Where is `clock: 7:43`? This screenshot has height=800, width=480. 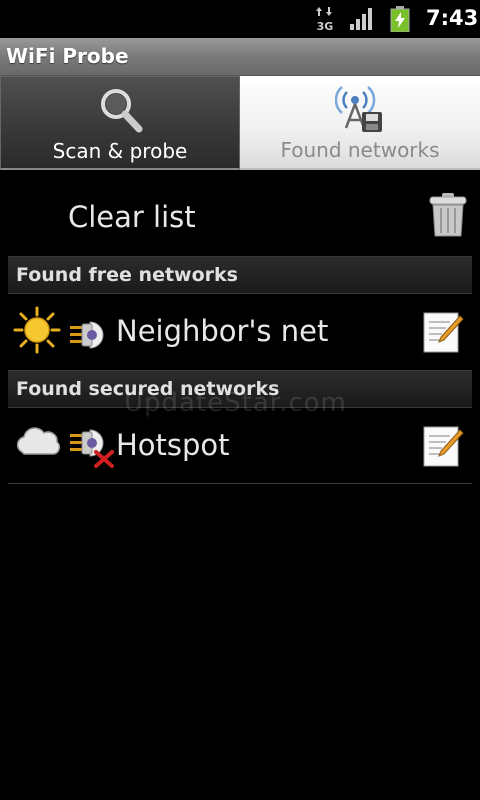 clock: 7:43 is located at coordinates (452, 18).